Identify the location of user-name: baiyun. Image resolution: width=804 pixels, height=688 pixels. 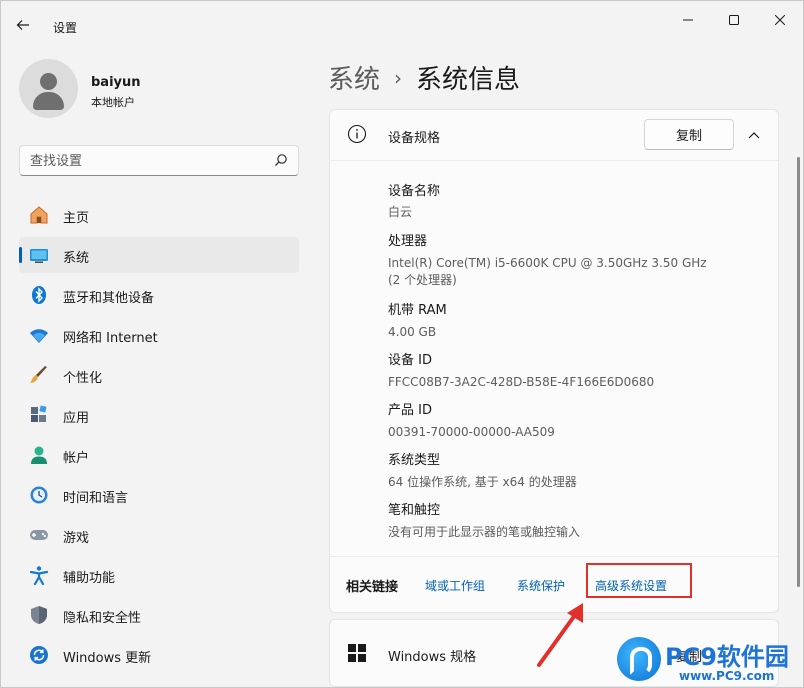
(116, 82).